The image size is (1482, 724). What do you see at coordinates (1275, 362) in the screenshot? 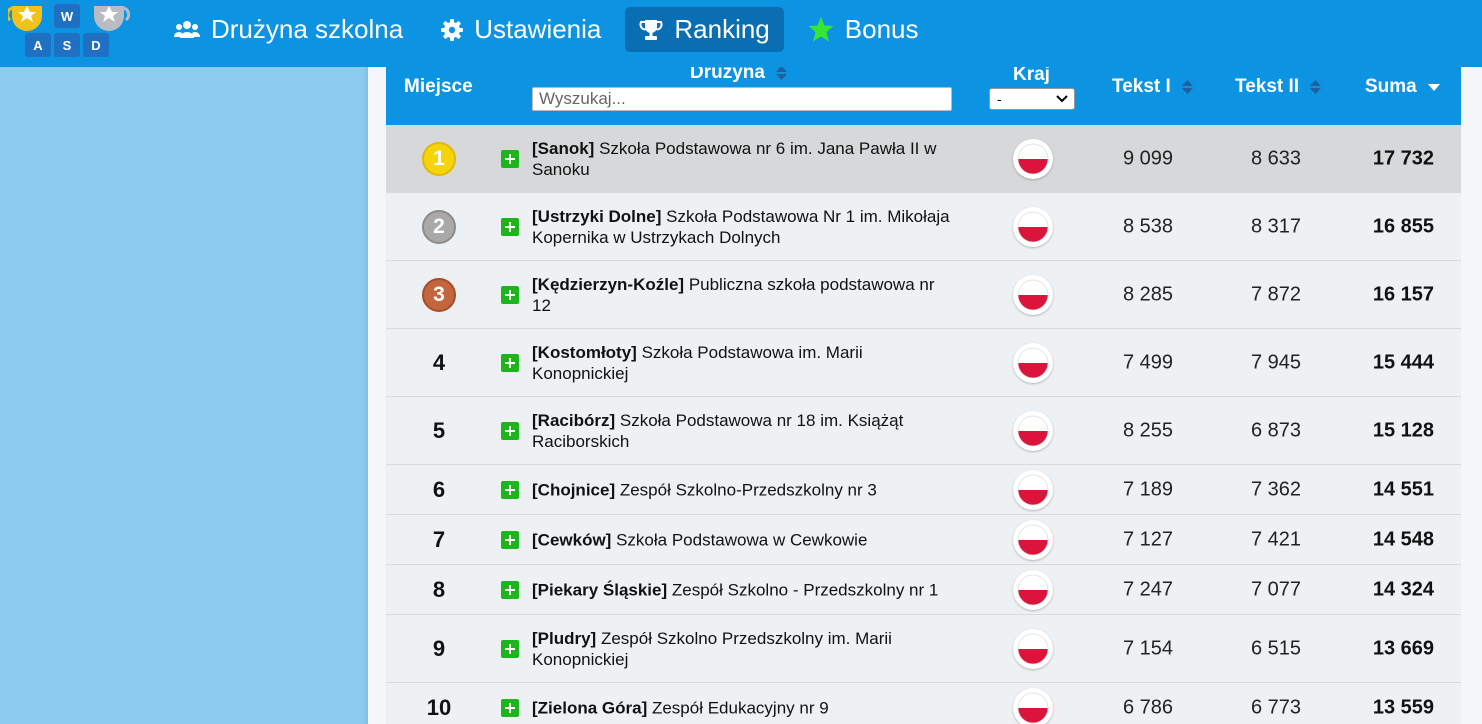
I see `text2-score: 7 945` at bounding box center [1275, 362].